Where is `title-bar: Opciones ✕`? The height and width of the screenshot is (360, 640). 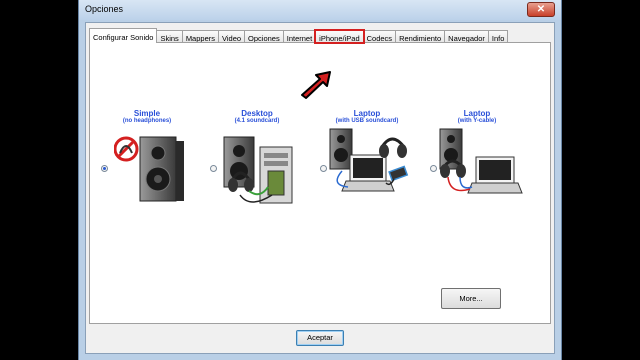 title-bar: Opciones ✕ is located at coordinates (320, 10).